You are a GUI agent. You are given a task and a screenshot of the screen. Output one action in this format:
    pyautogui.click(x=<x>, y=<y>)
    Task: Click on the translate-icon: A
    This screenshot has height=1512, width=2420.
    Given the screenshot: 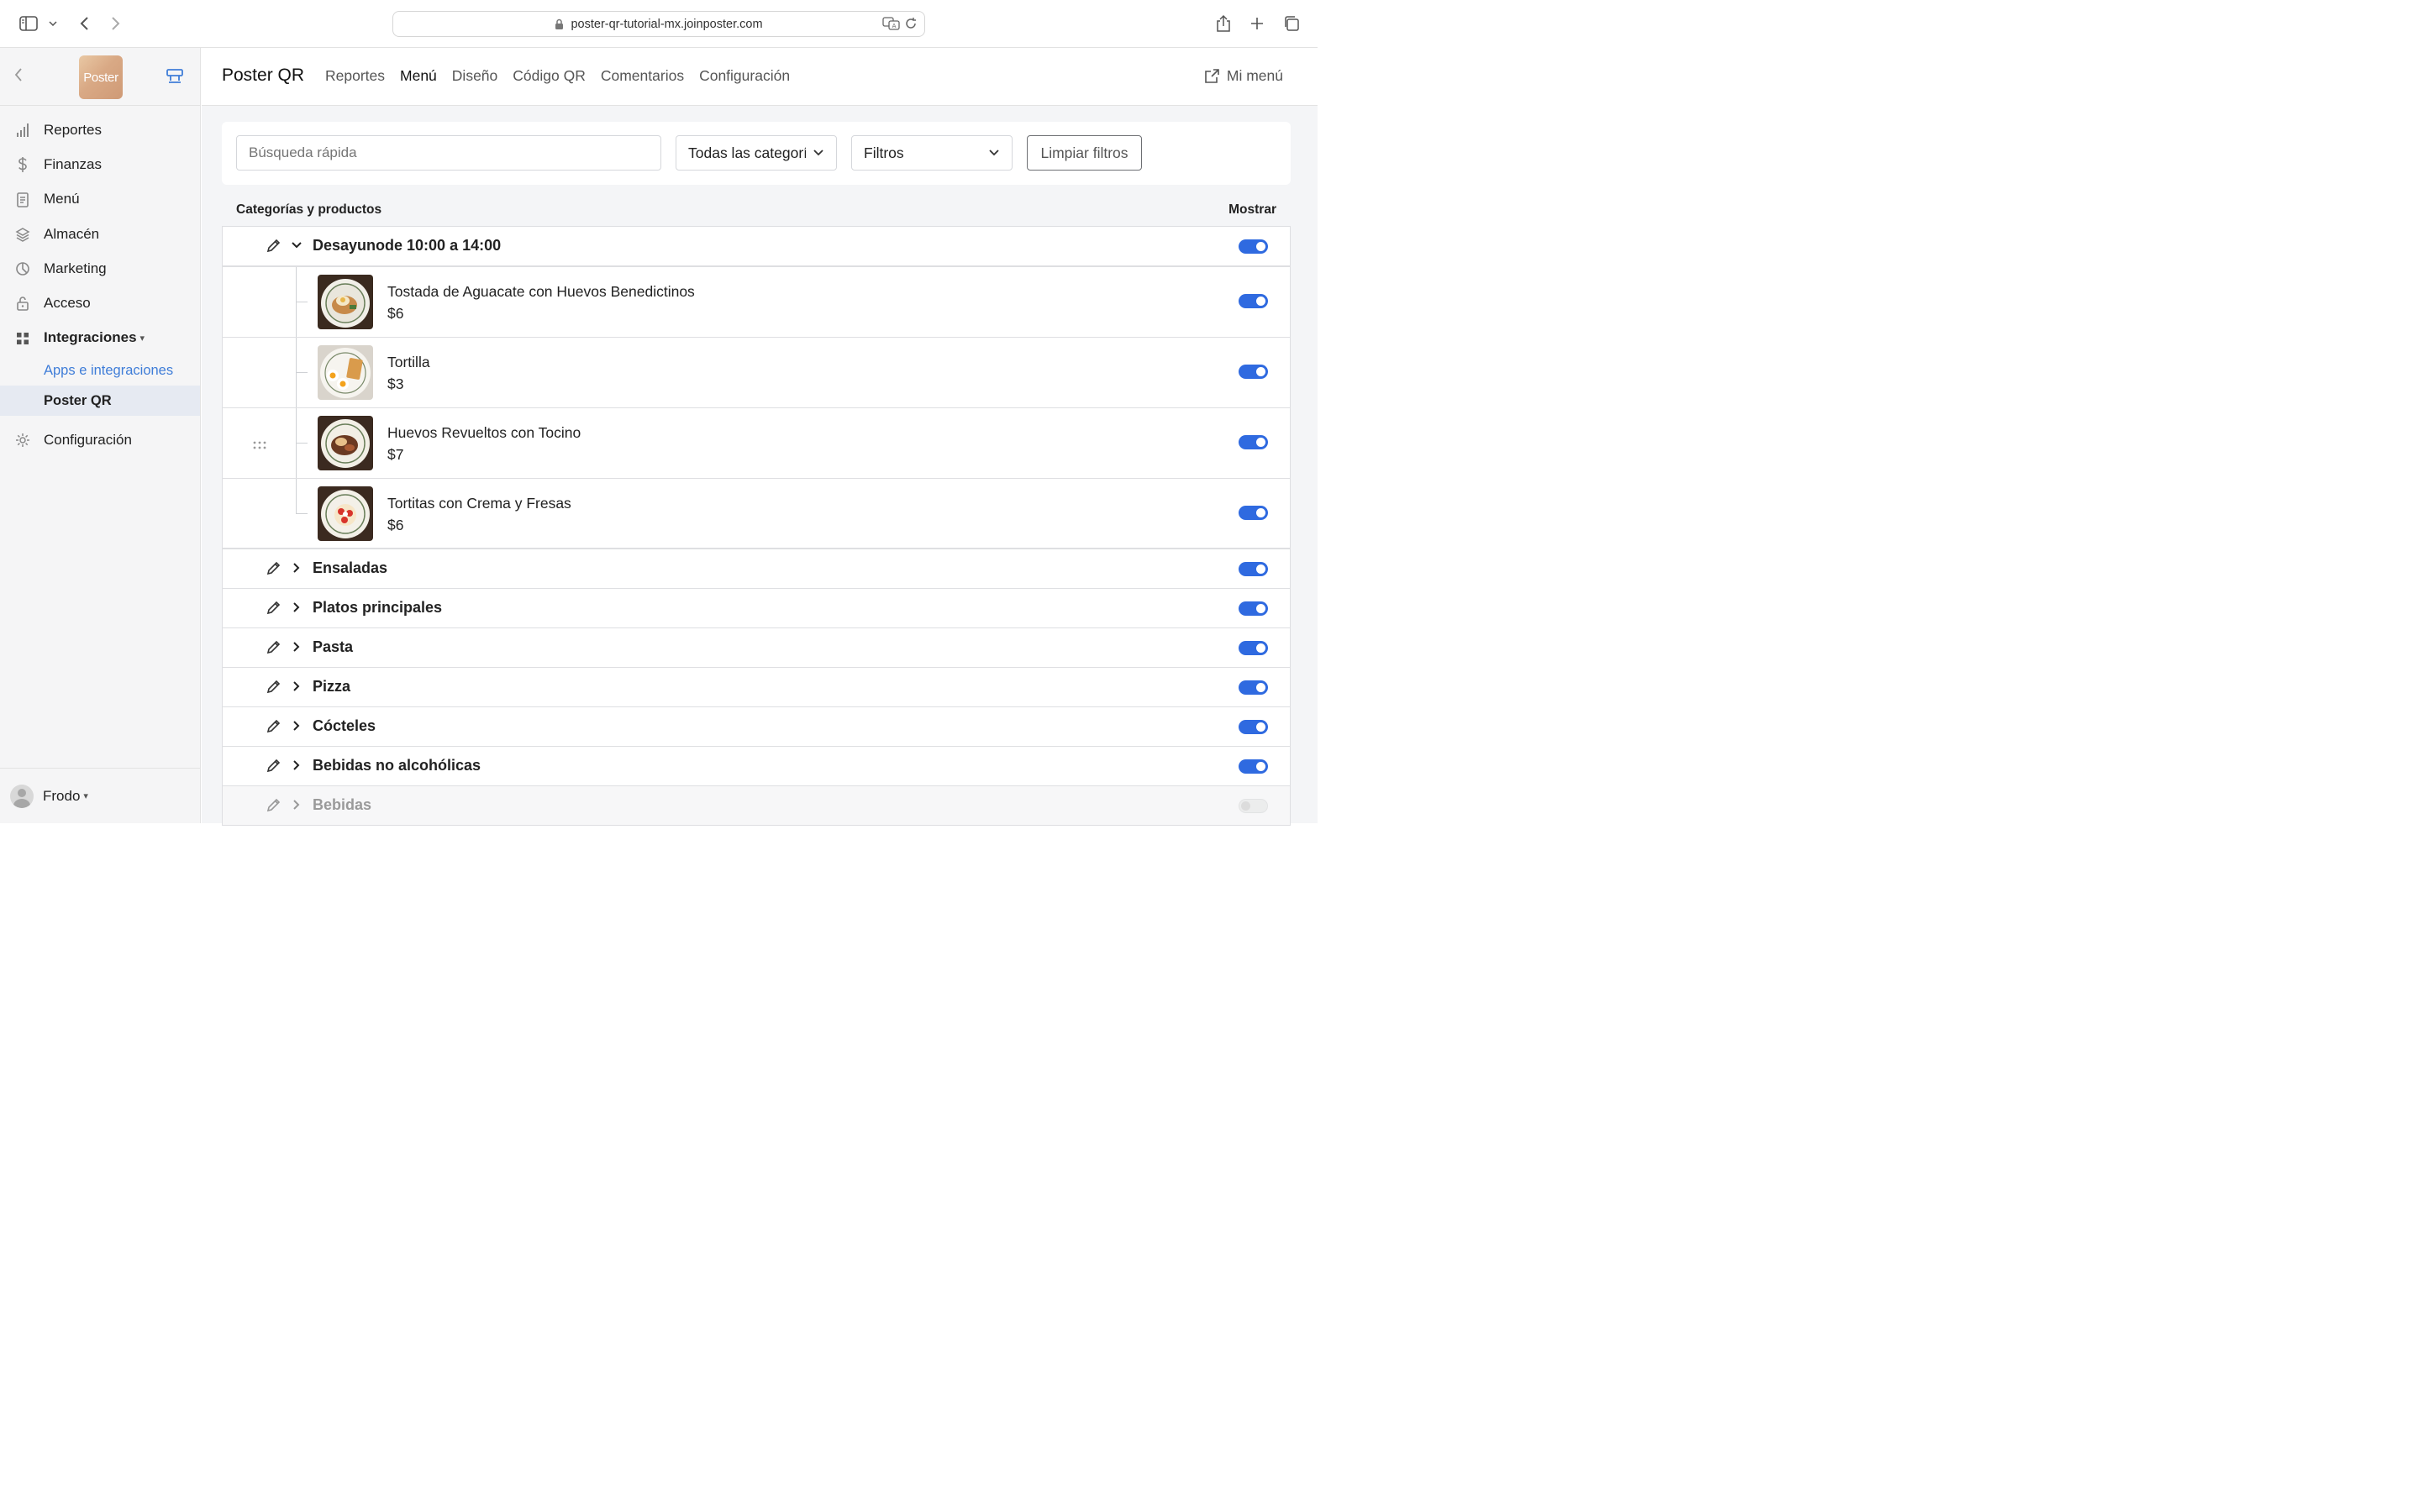 What is the action you would take?
    pyautogui.click(x=892, y=25)
    